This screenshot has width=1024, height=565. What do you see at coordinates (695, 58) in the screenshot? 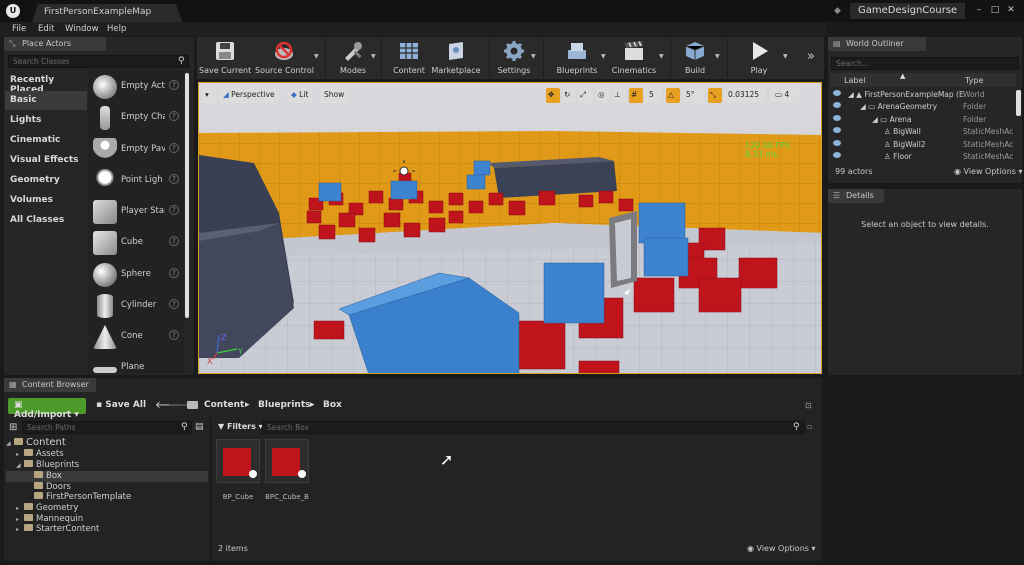
I see `build-button: Build` at bounding box center [695, 58].